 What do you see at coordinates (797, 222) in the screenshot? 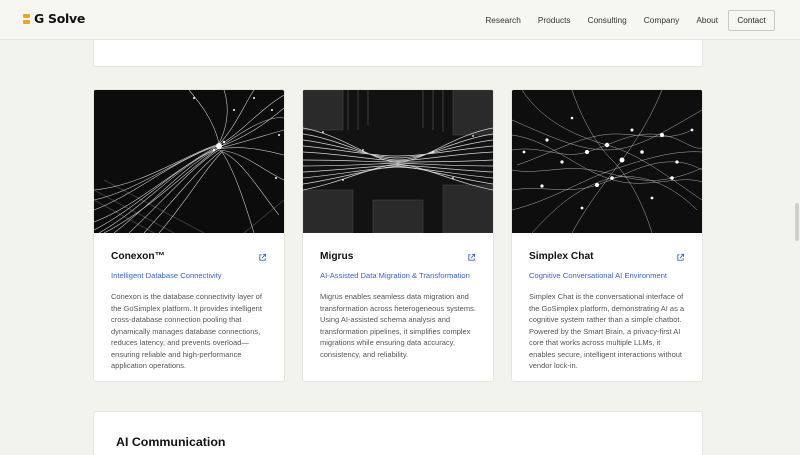
I see `scrollbar-thumb` at bounding box center [797, 222].